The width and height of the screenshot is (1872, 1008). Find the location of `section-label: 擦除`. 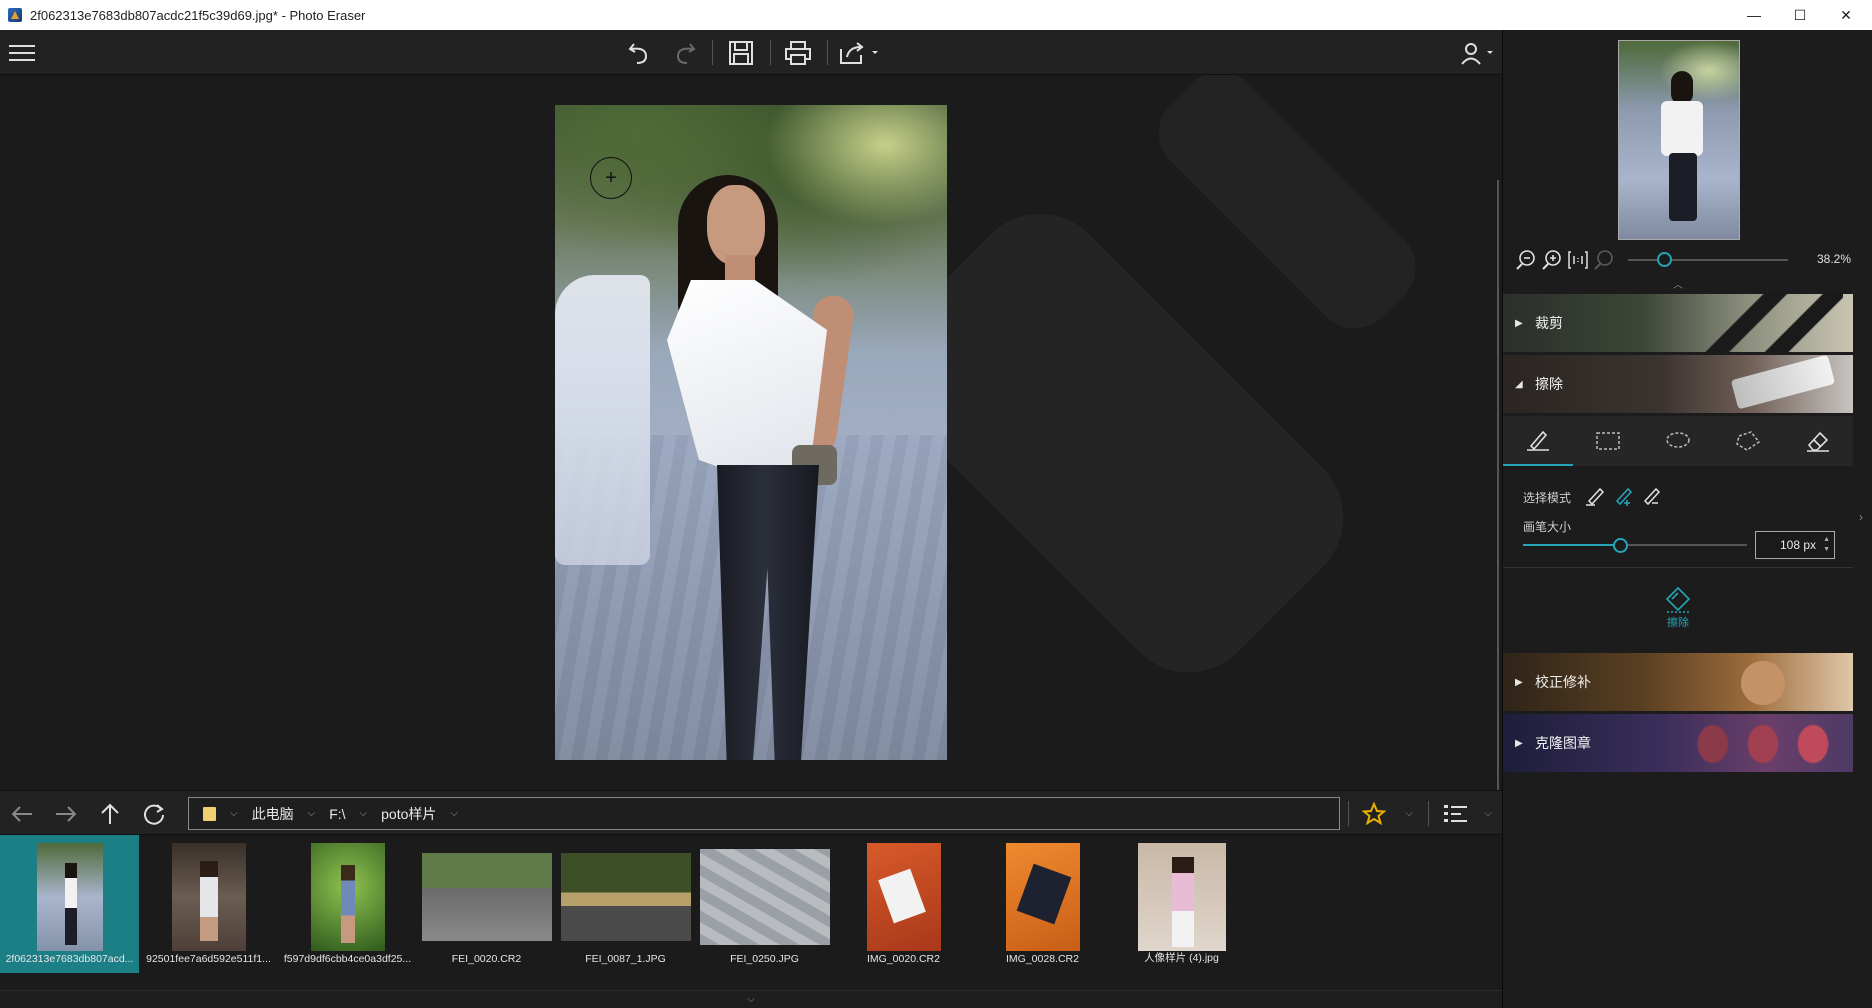

section-label: 擦除 is located at coordinates (1549, 384).